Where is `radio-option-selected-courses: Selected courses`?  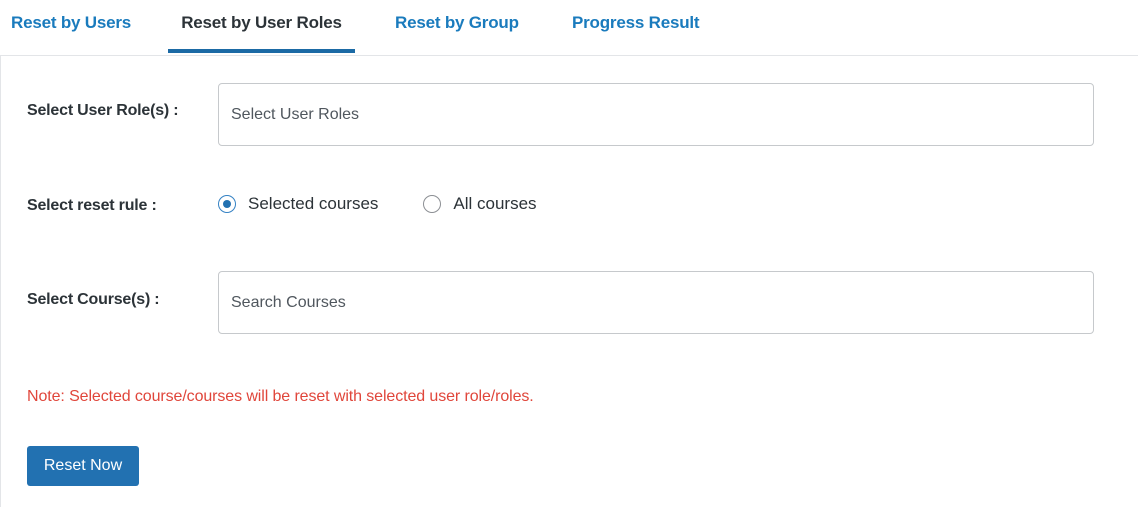 radio-option-selected-courses: Selected courses is located at coordinates (298, 204).